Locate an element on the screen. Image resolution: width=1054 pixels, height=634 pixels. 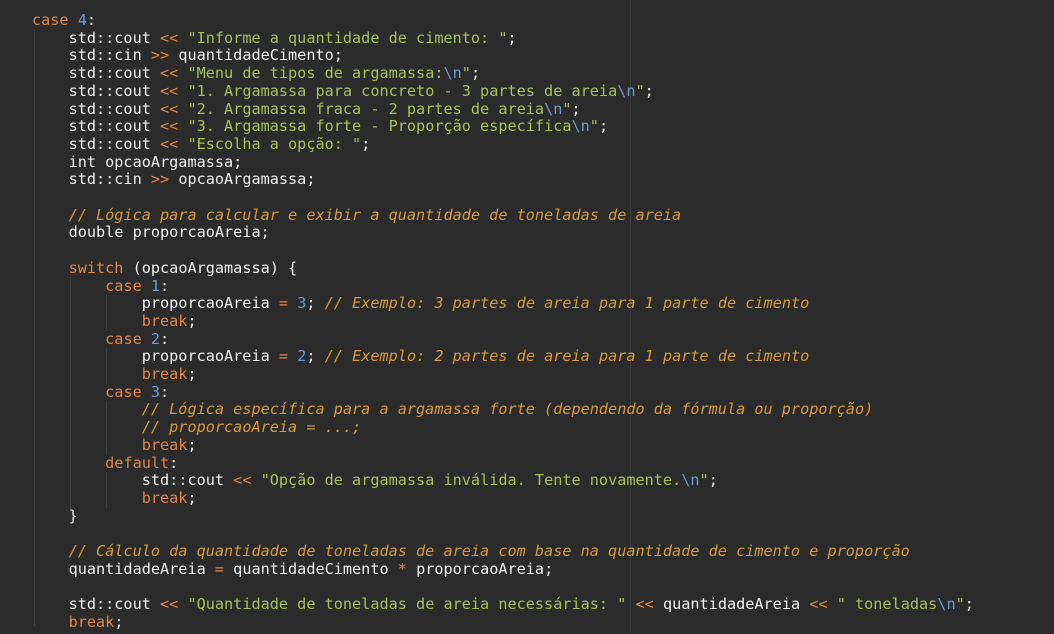
code-line: std::cout << "Escolha a opção: "; is located at coordinates (201, 143).